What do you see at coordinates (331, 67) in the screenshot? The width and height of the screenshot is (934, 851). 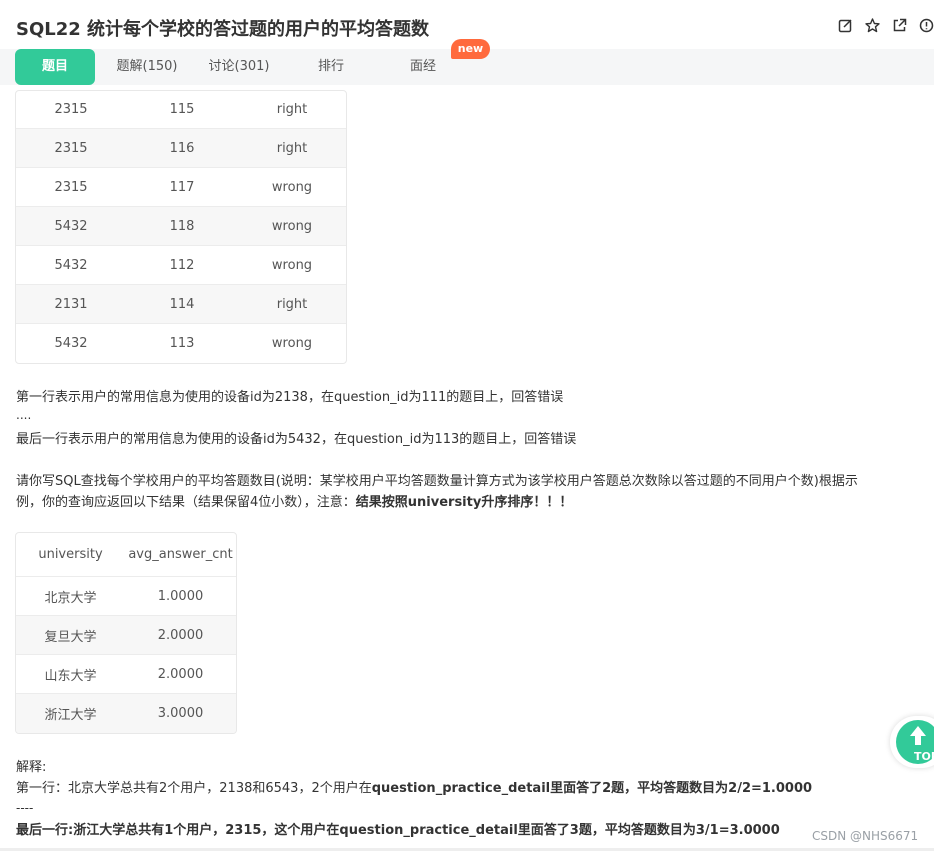 I see `tab-ranking: 排行` at bounding box center [331, 67].